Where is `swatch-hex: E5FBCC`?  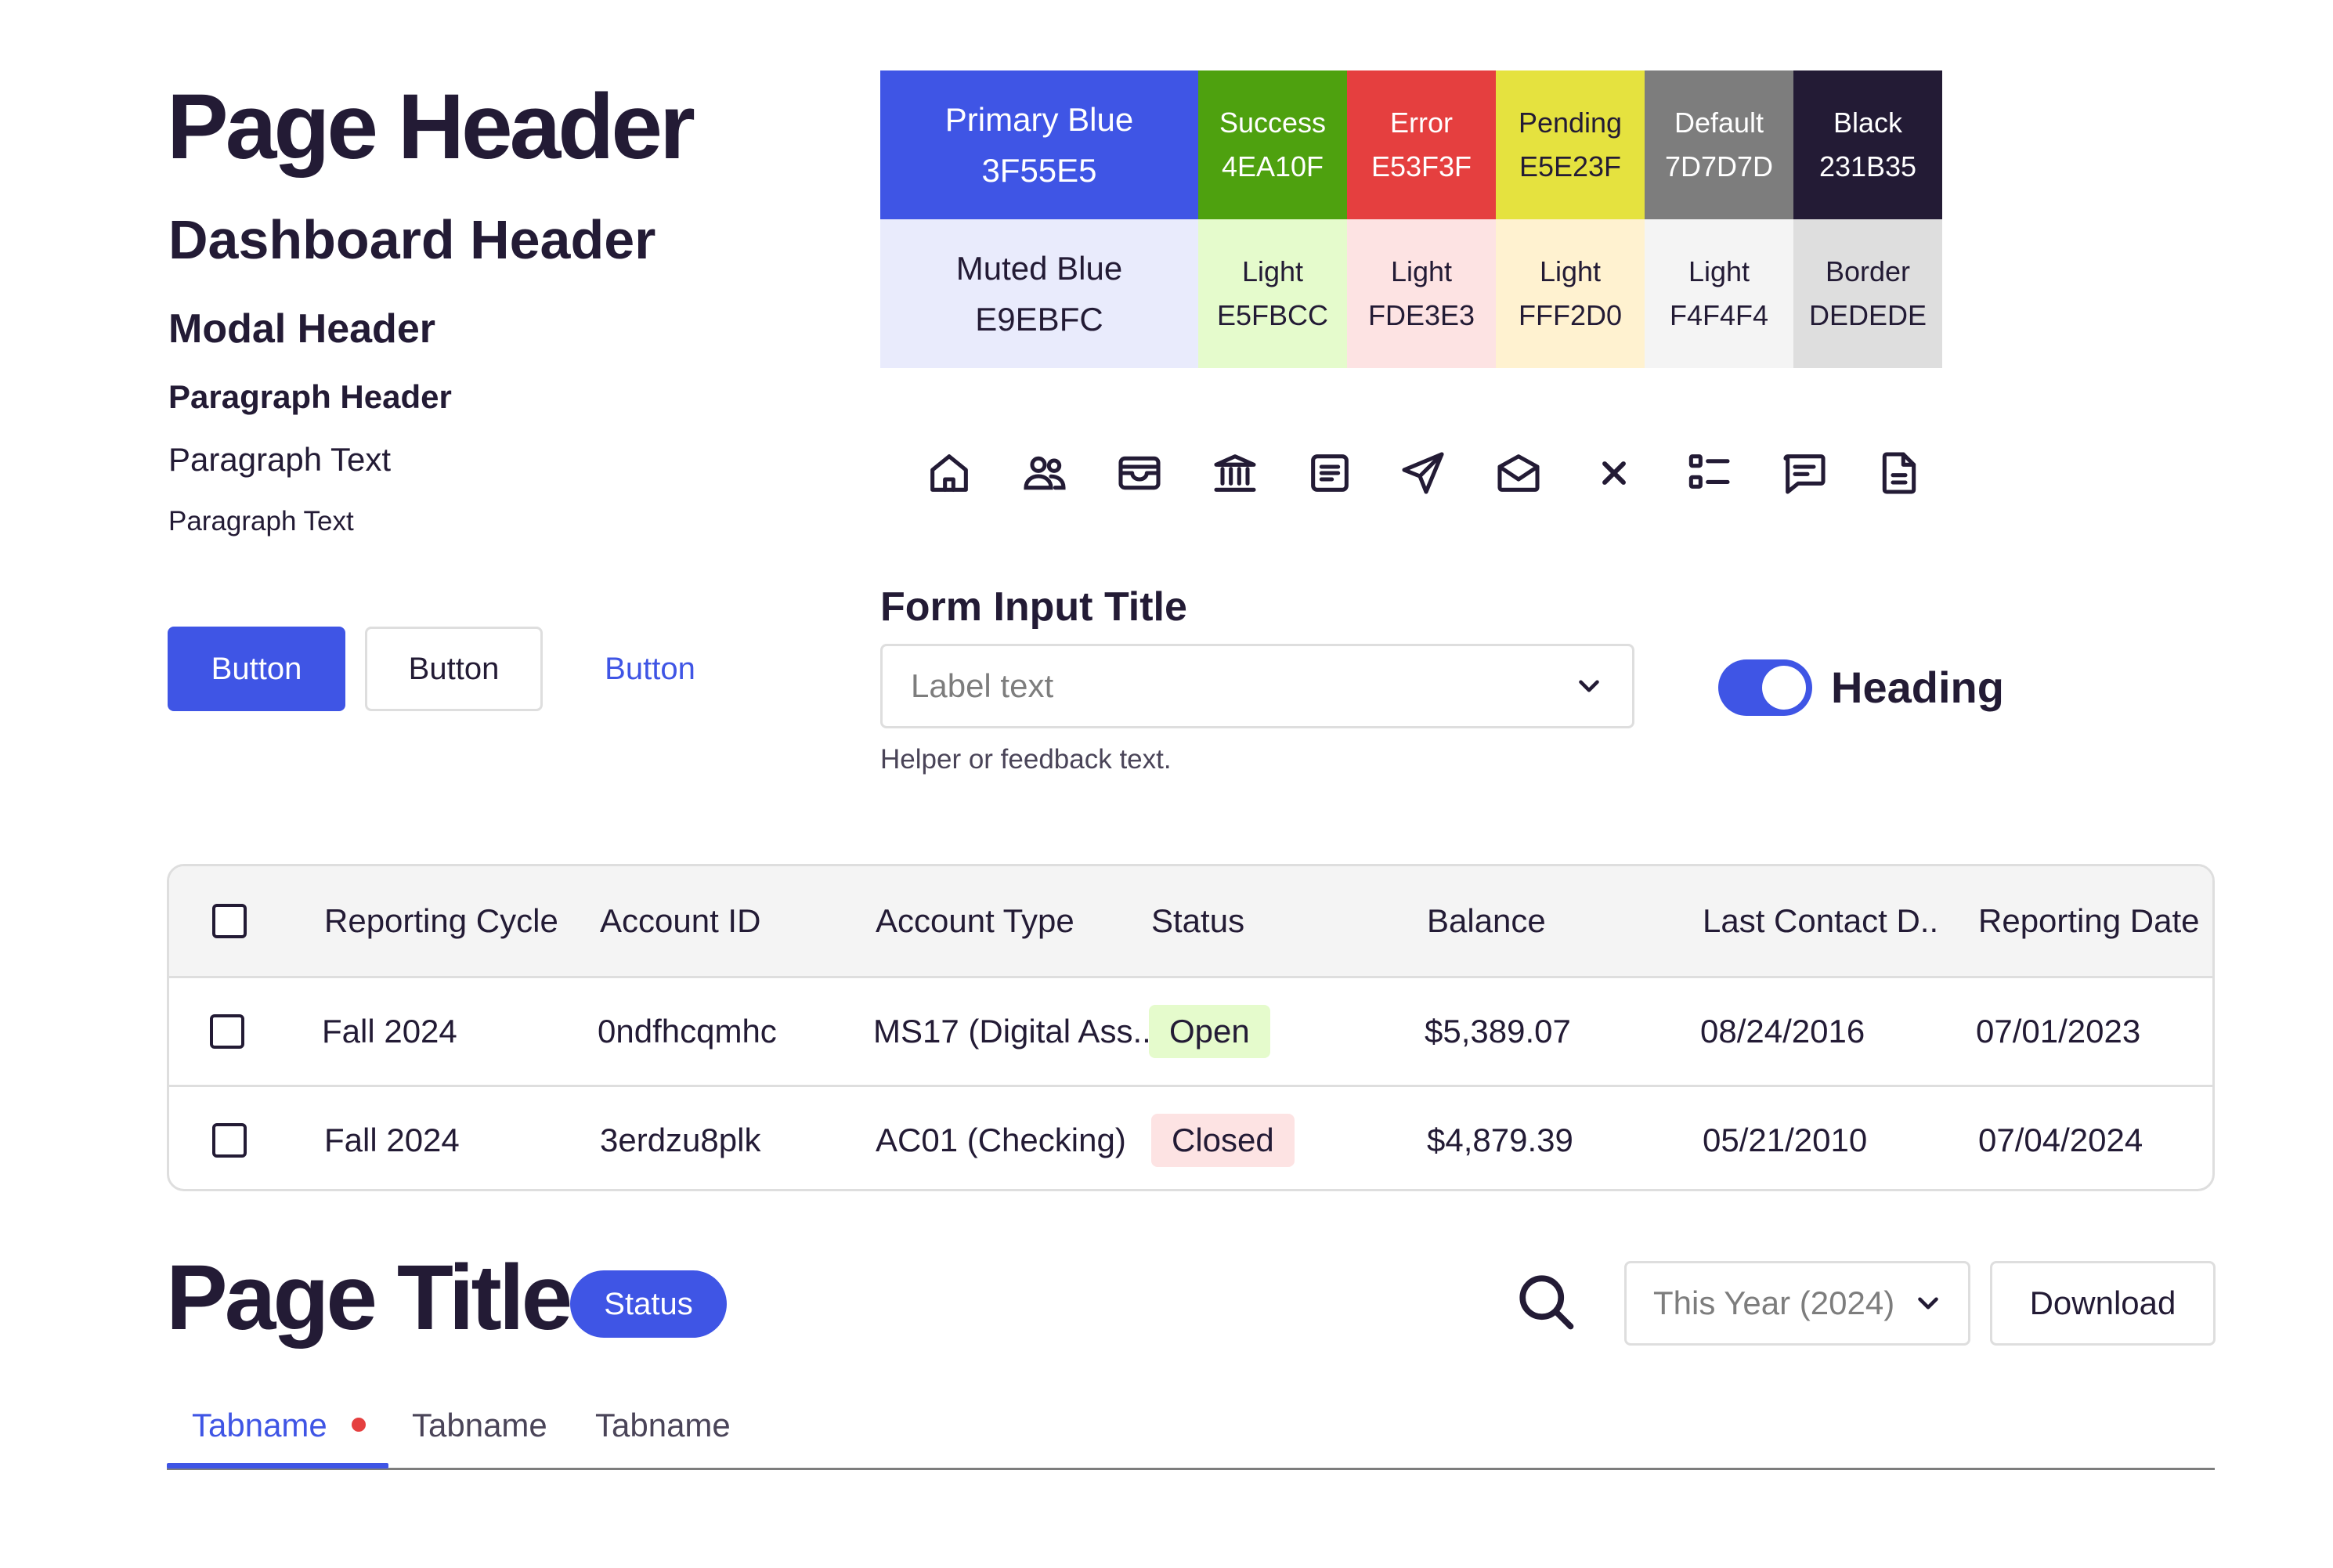 swatch-hex: E5FBCC is located at coordinates (1272, 315).